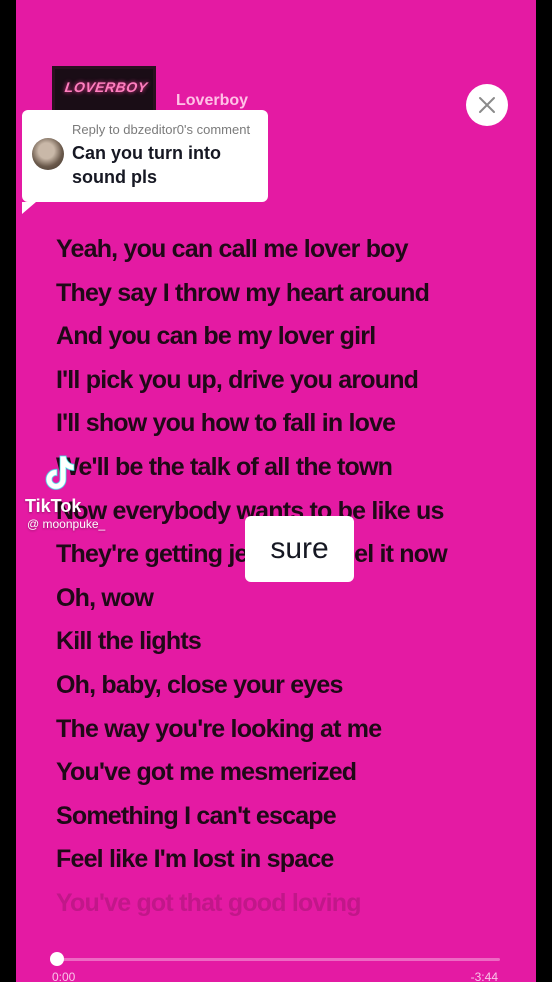 The width and height of the screenshot is (552, 982). I want to click on lyric-line: We'll be the talk of all the town, so click(224, 466).